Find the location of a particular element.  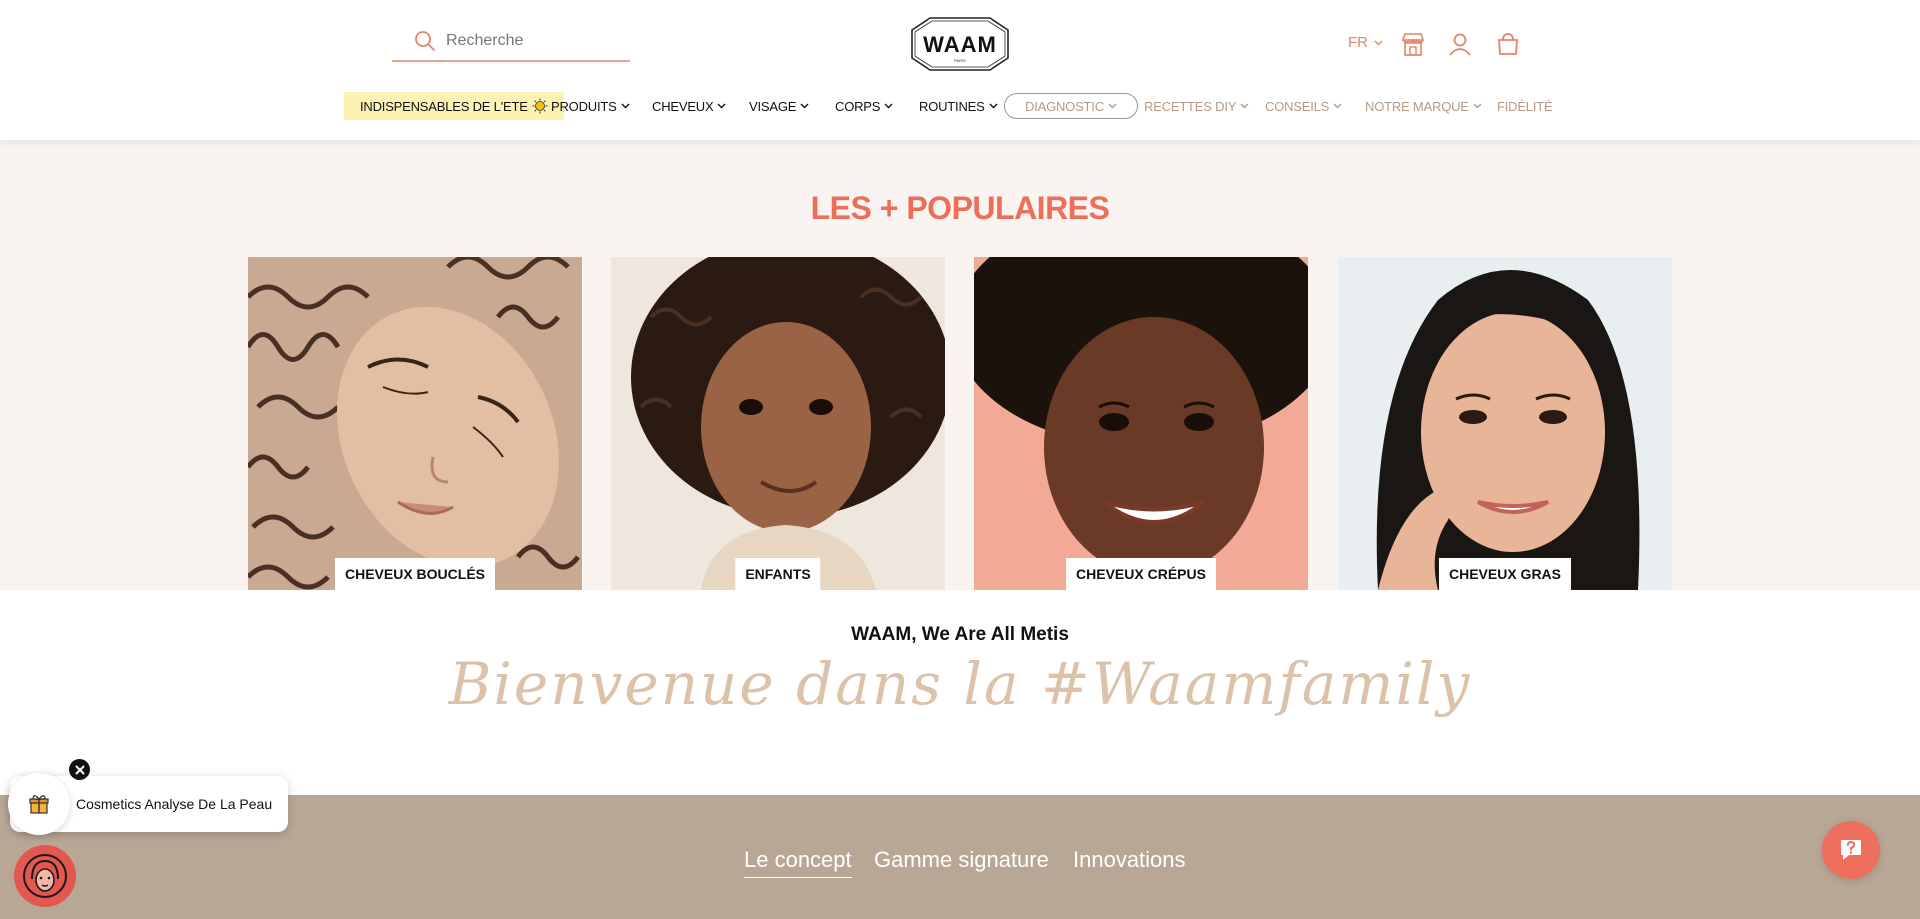

tab-gamme-signature: Gamme signature is located at coordinates (961, 860).